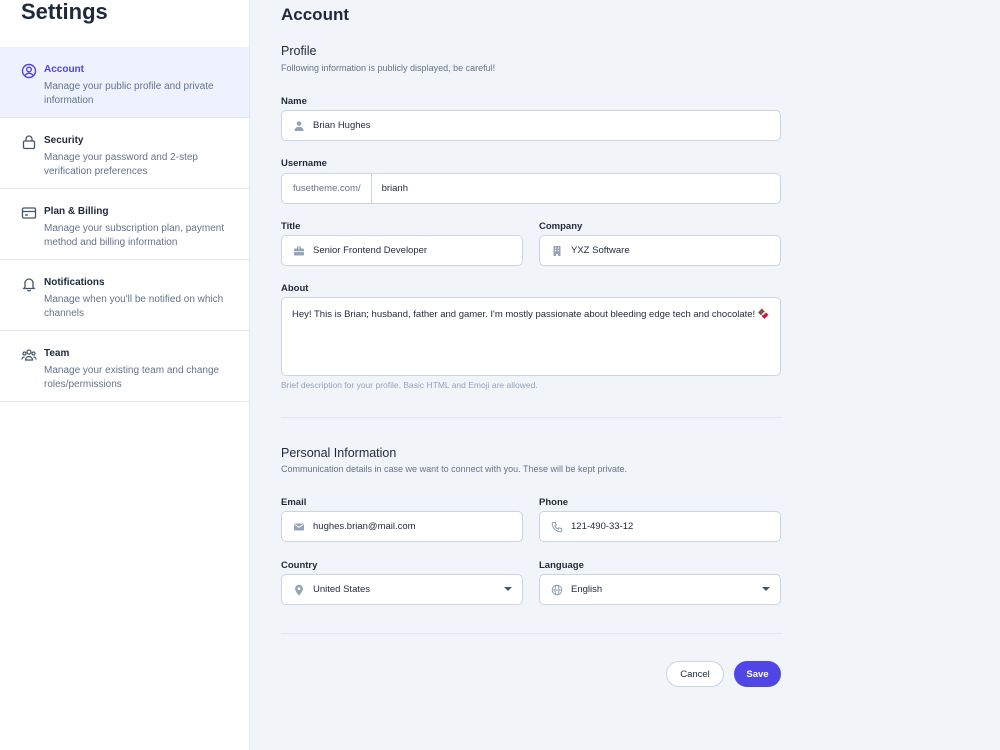 The width and height of the screenshot is (1000, 750). I want to click on users-icon, so click(29, 355).